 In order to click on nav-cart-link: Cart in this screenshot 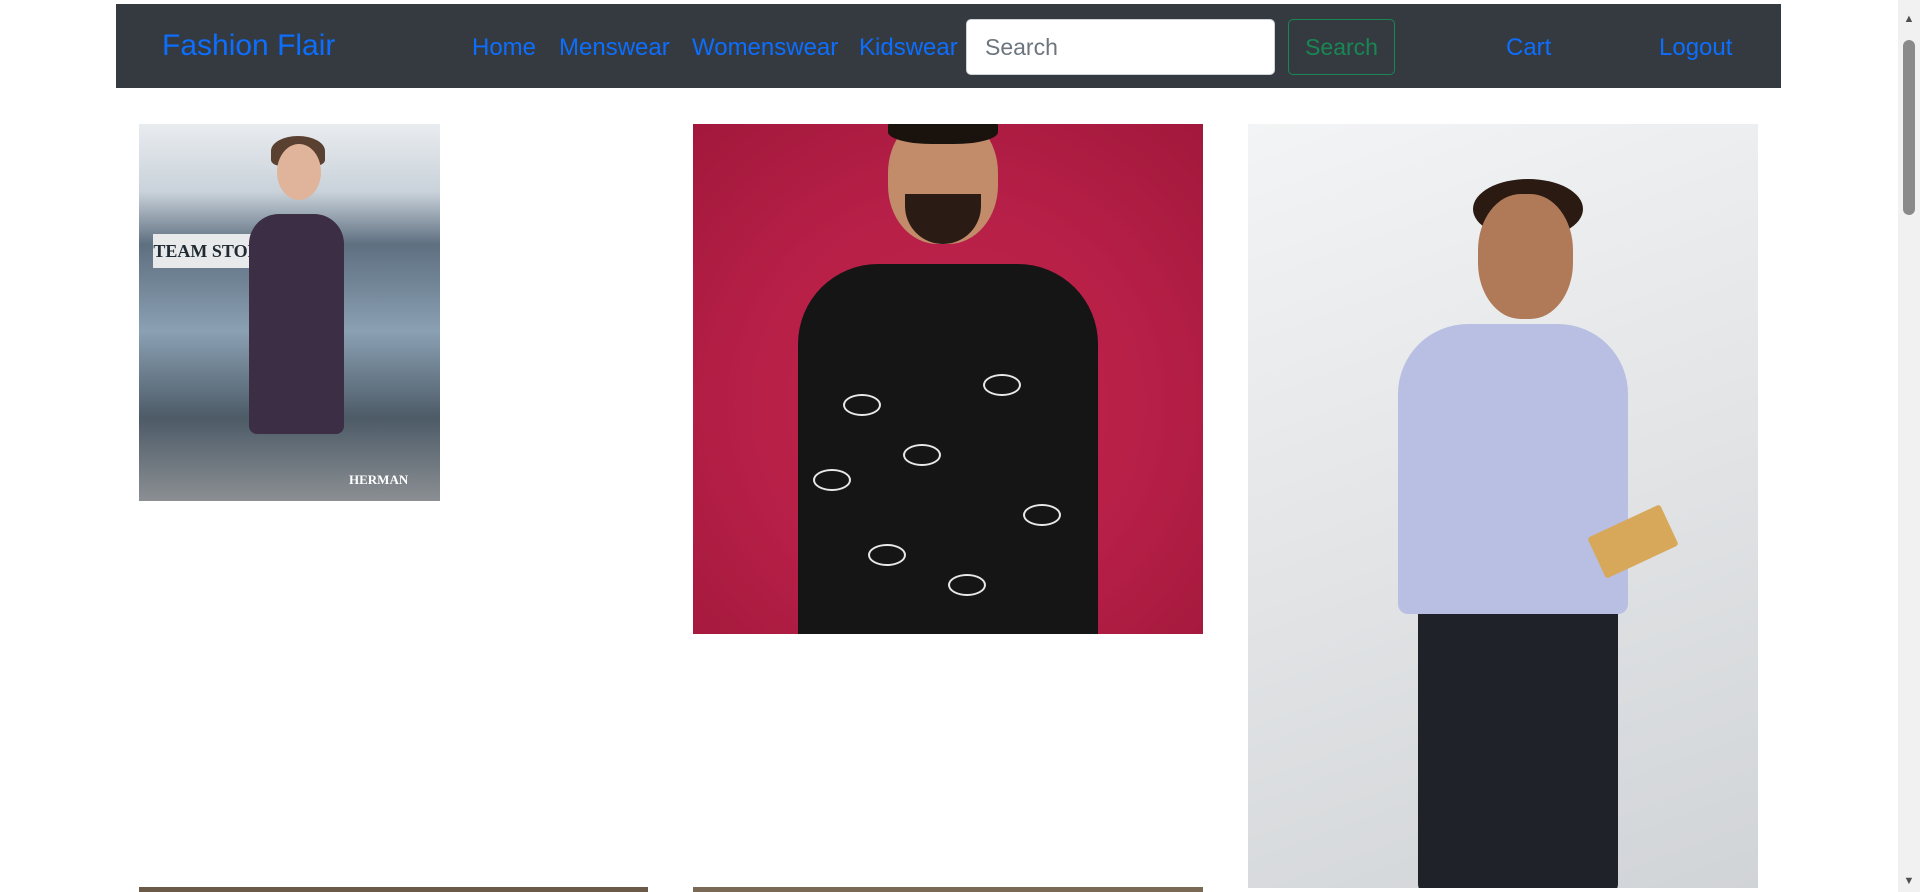, I will do `click(1528, 48)`.